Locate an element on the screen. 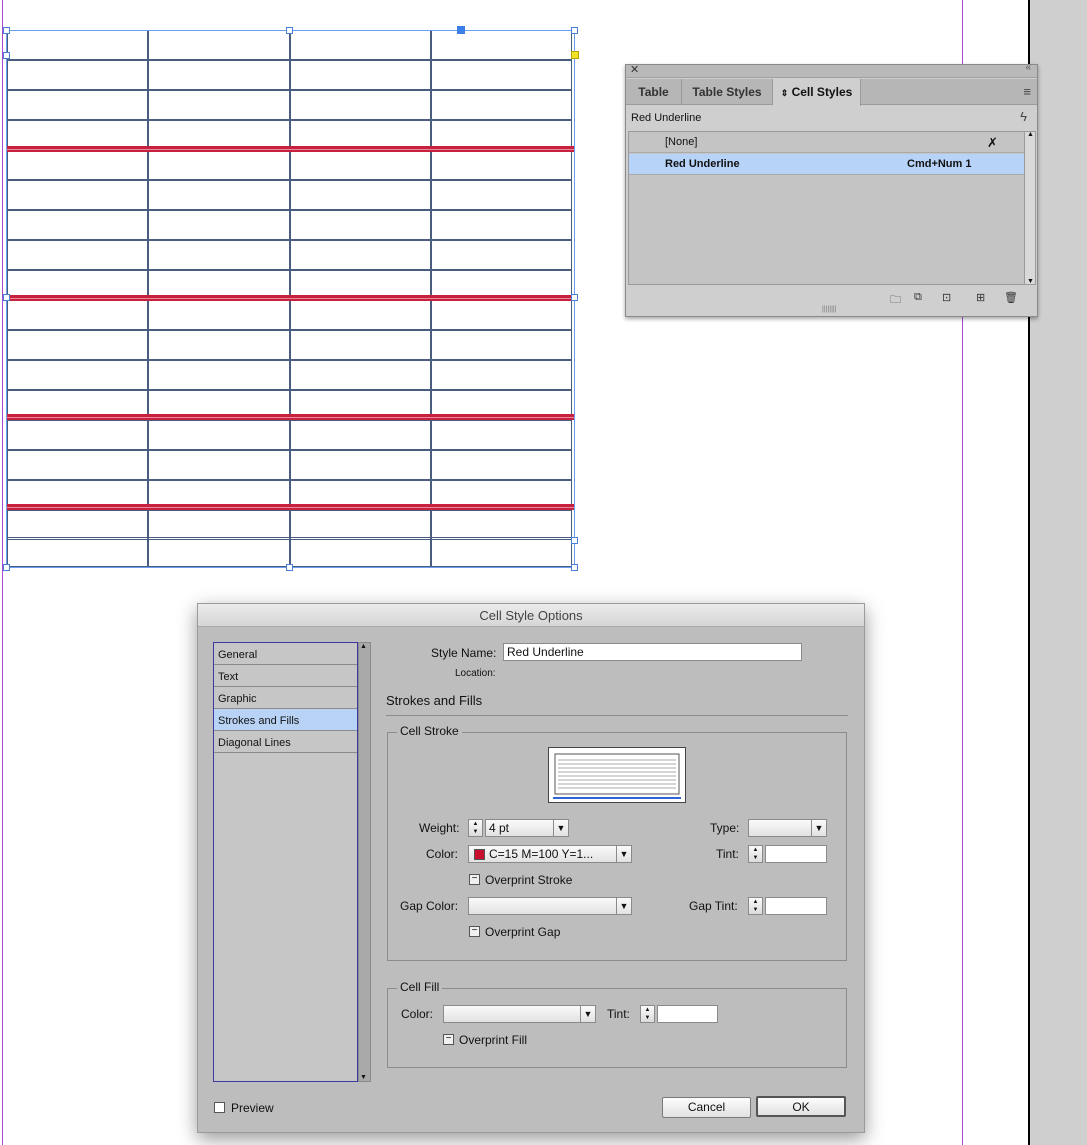  category-scrollbar: ▲ ▼ is located at coordinates (364, 862).